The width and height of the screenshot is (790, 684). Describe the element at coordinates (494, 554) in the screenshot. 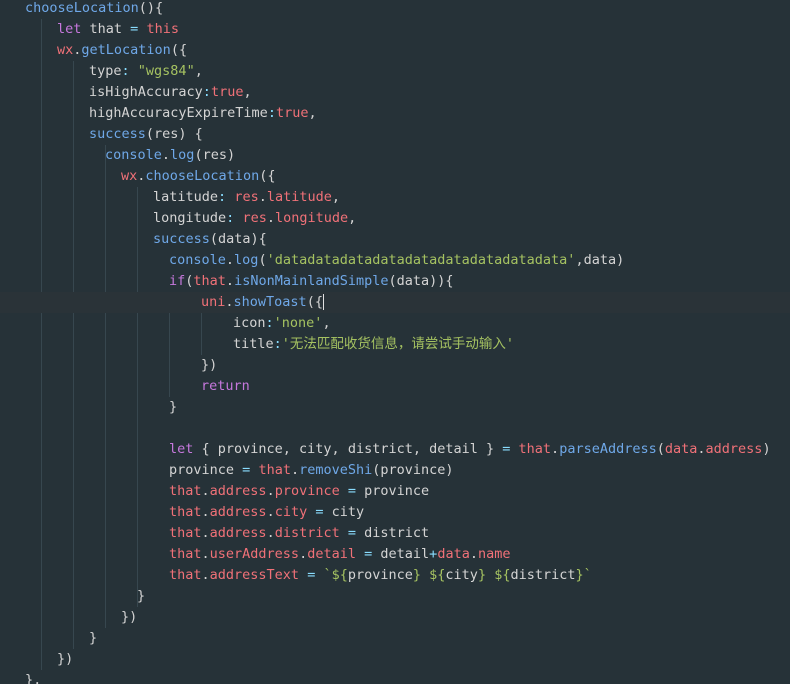

I see `code-token: name` at that location.